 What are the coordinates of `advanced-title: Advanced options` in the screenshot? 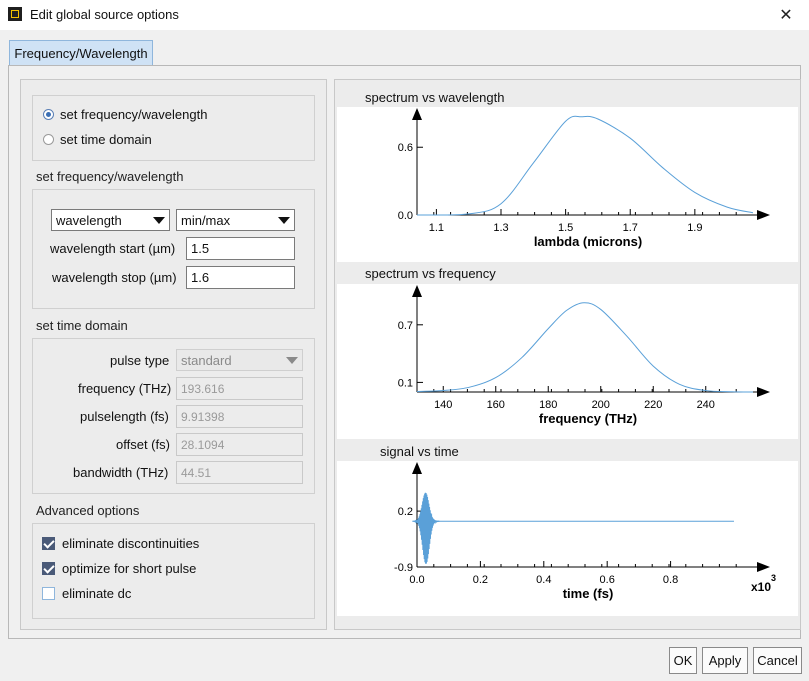 It's located at (88, 510).